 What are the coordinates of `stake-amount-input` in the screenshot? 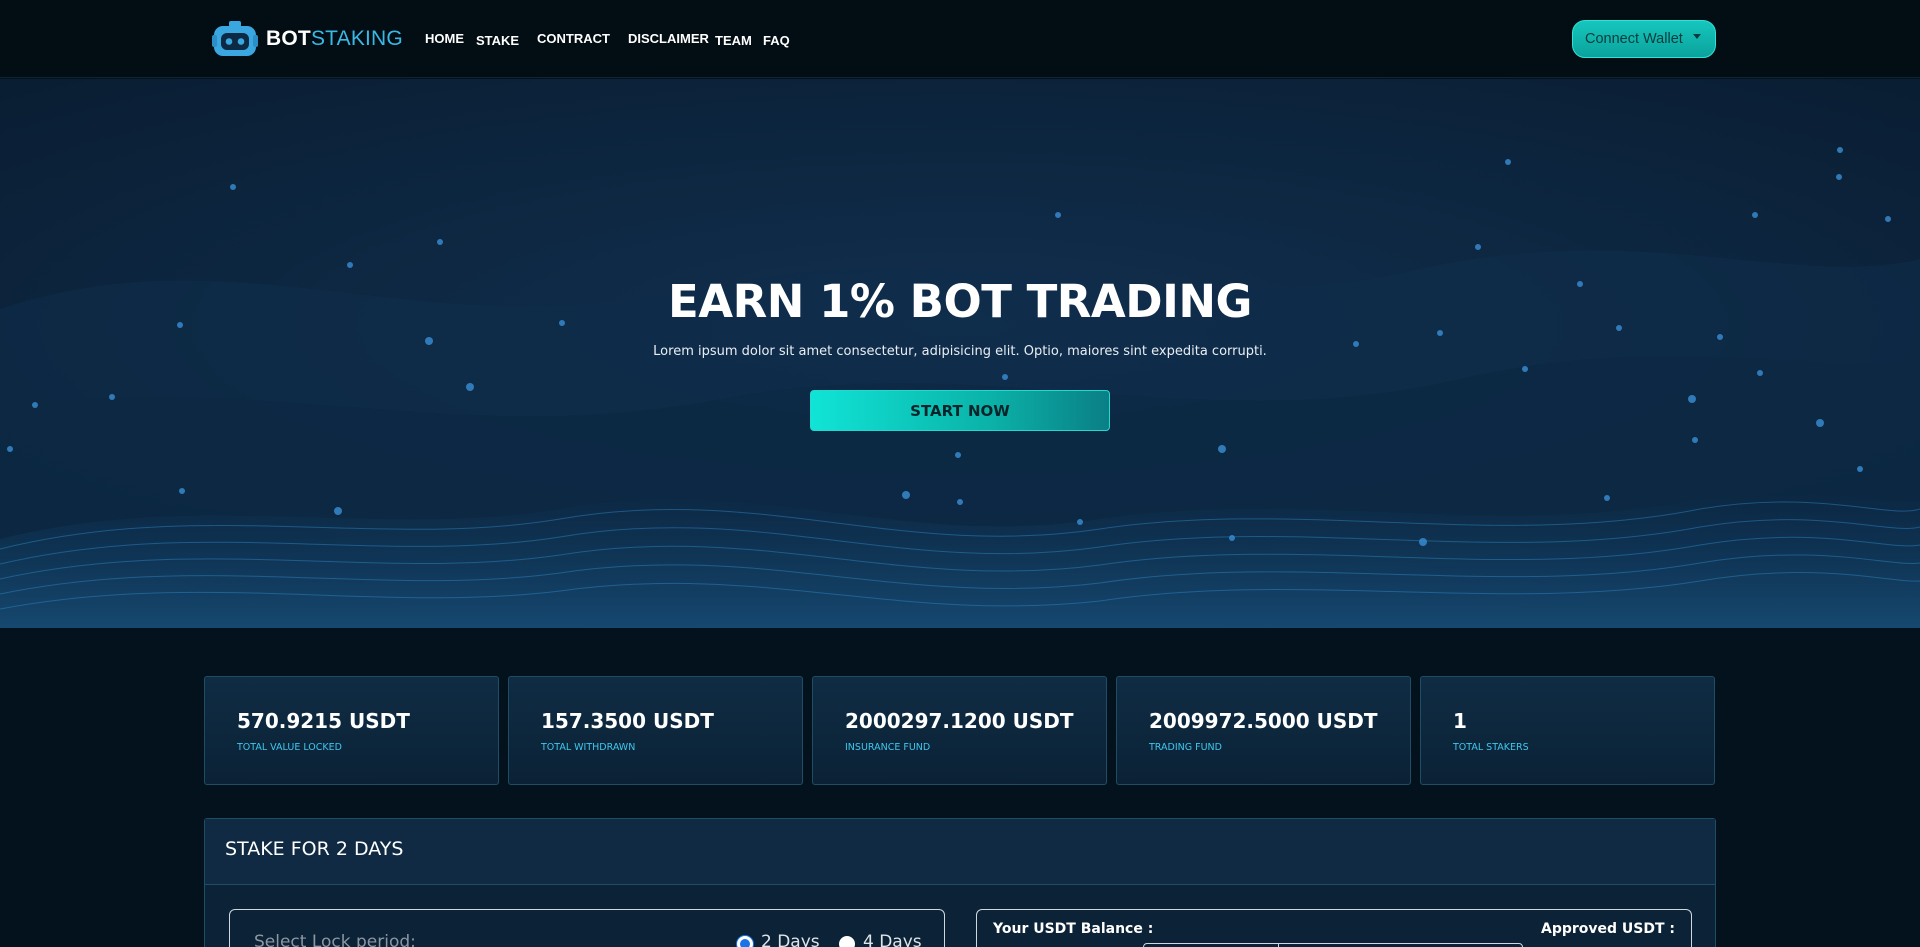 It's located at (1333, 945).